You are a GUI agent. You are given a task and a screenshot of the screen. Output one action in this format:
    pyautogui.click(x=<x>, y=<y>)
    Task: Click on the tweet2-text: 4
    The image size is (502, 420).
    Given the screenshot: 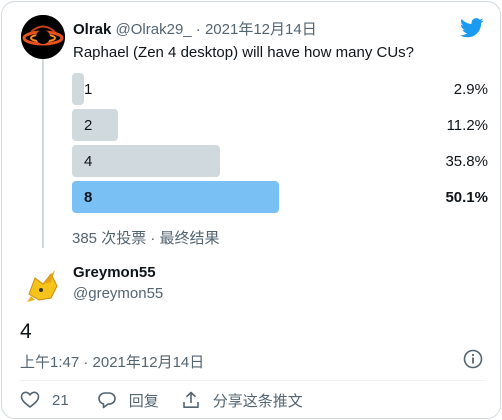 What is the action you would take?
    pyautogui.click(x=26, y=331)
    